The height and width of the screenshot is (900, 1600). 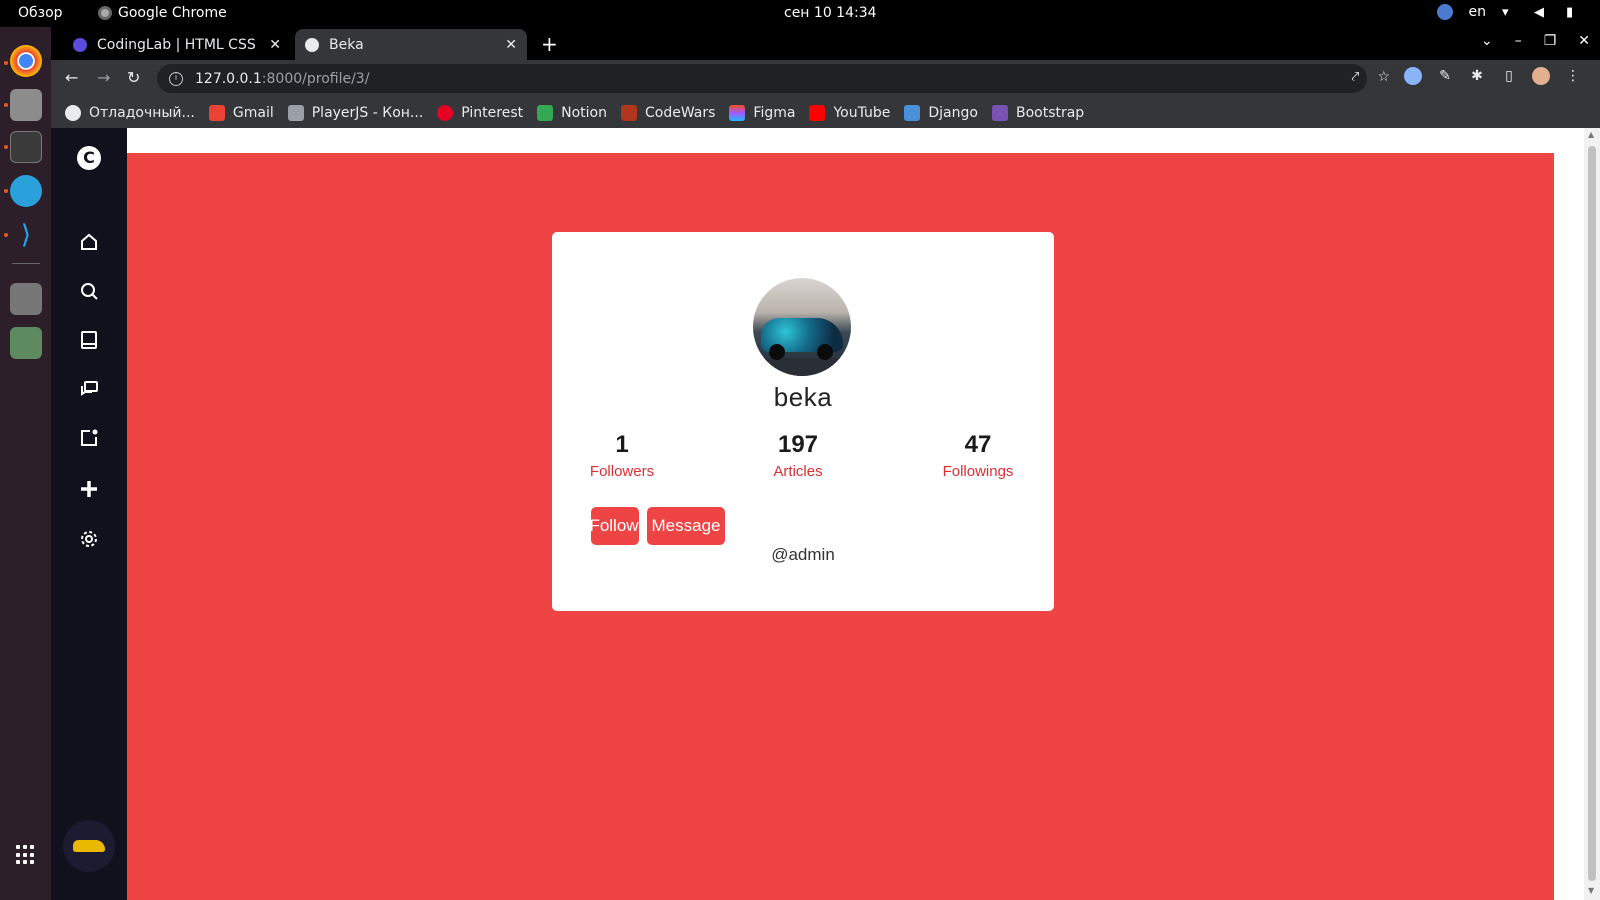 I want to click on figma-icon, so click(x=737, y=112).